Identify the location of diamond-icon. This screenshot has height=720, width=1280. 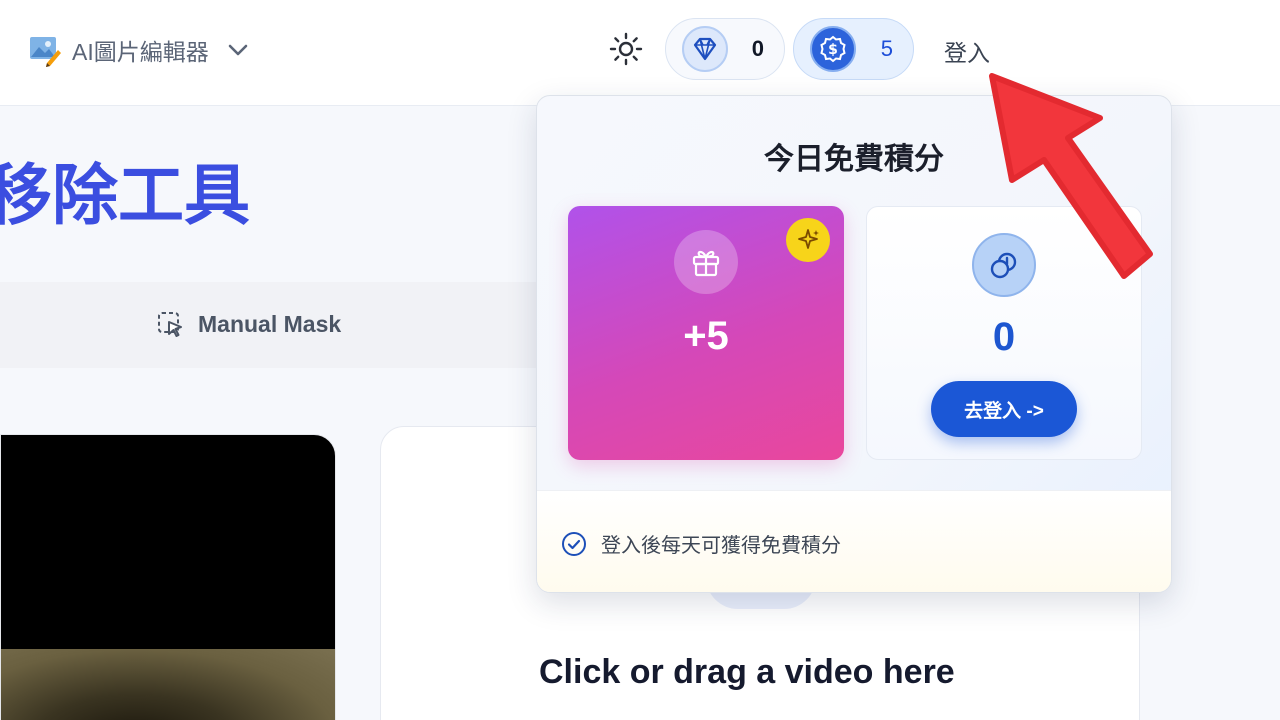
(705, 49).